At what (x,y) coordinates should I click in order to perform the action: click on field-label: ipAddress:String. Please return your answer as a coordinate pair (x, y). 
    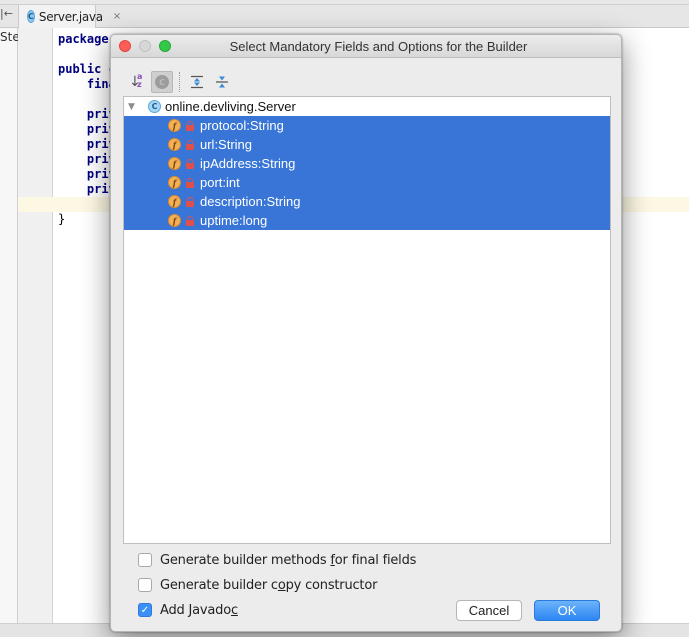
    Looking at the image, I should click on (248, 163).